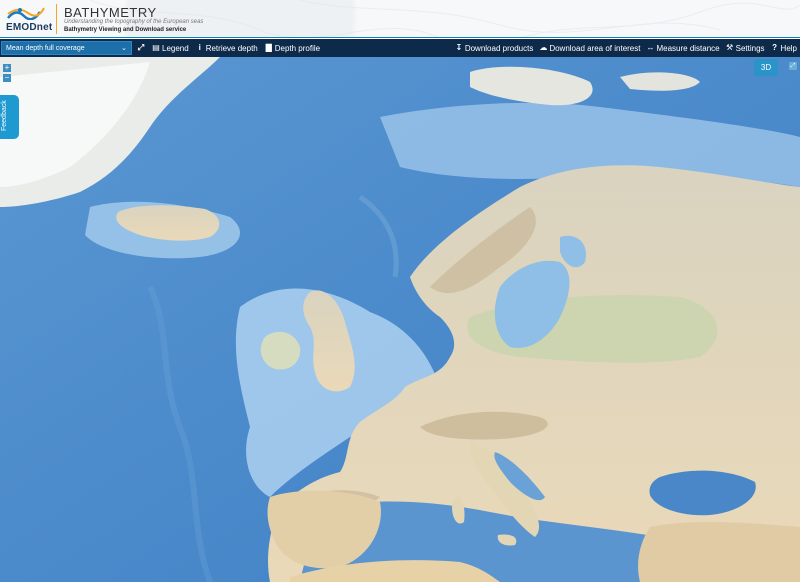 Image resolution: width=800 pixels, height=582 pixels. What do you see at coordinates (543, 47) in the screenshot?
I see `cloud-download-icon: ☁` at bounding box center [543, 47].